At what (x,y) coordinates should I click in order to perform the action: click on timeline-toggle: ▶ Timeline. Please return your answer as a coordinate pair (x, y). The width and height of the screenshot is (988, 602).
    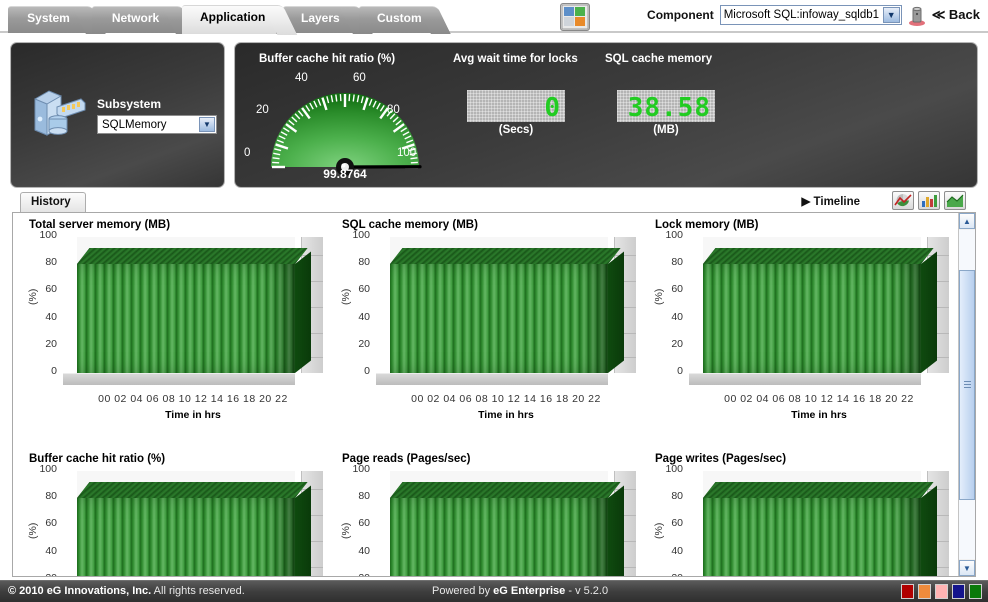
    Looking at the image, I should click on (831, 201).